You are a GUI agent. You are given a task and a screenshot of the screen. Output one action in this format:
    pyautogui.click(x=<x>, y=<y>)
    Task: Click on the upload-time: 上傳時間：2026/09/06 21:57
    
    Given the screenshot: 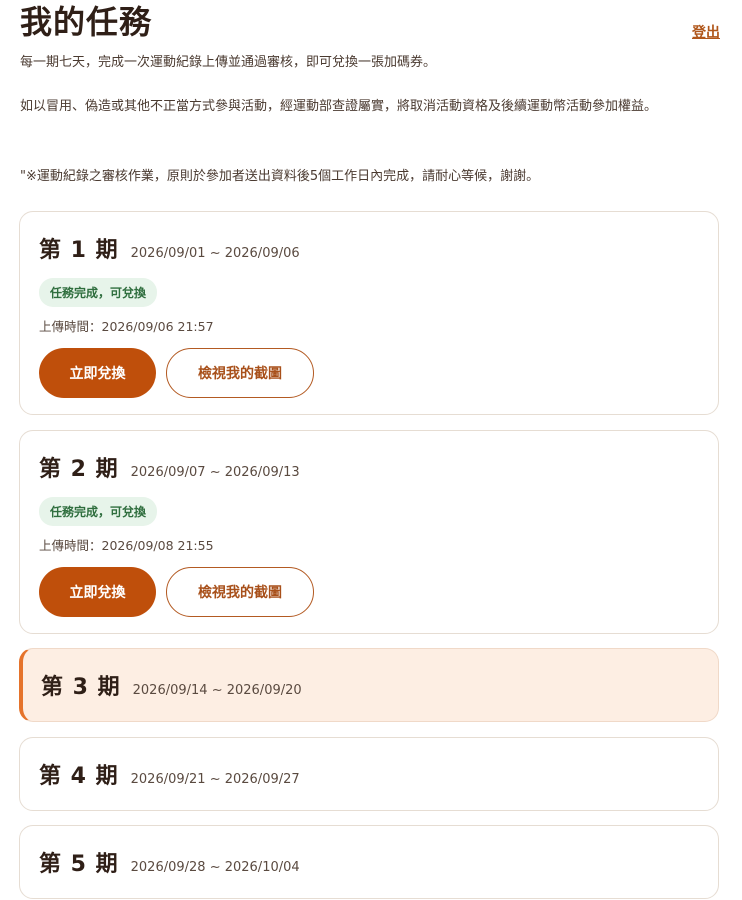 What is the action you would take?
    pyautogui.click(x=126, y=326)
    